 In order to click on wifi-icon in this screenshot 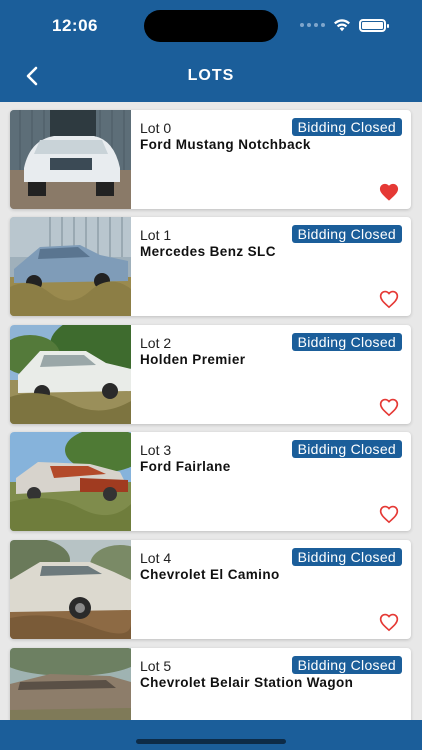, I will do `click(342, 25)`.